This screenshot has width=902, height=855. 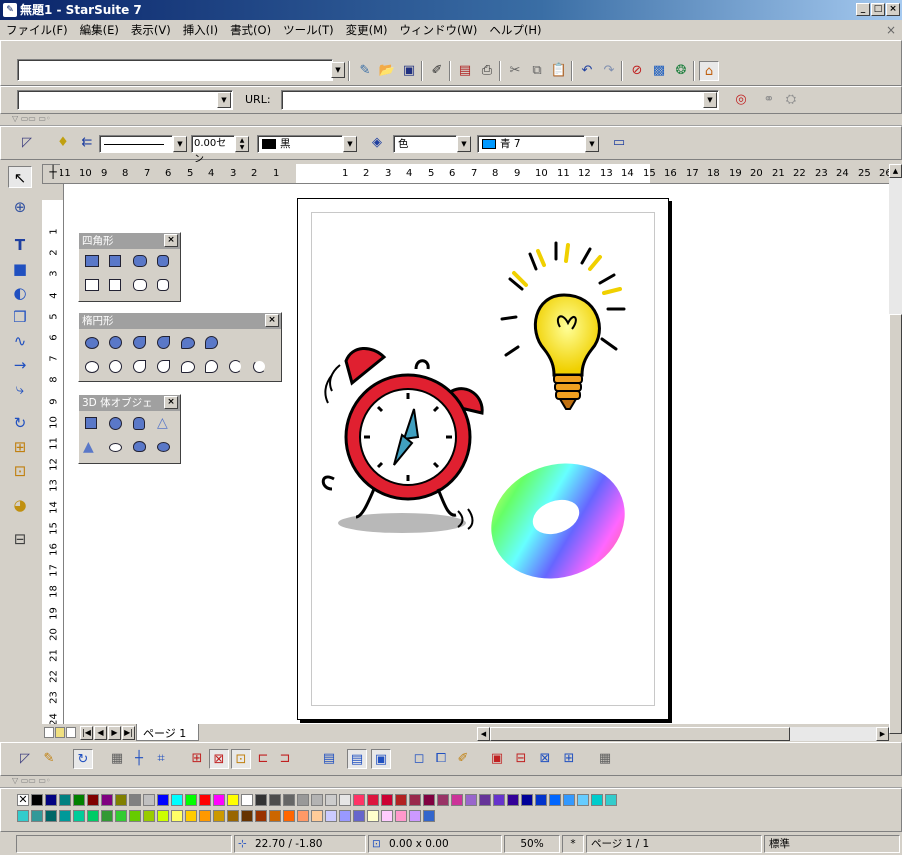 What do you see at coordinates (365, 71) in the screenshot?
I see `new-document-icon: ✎` at bounding box center [365, 71].